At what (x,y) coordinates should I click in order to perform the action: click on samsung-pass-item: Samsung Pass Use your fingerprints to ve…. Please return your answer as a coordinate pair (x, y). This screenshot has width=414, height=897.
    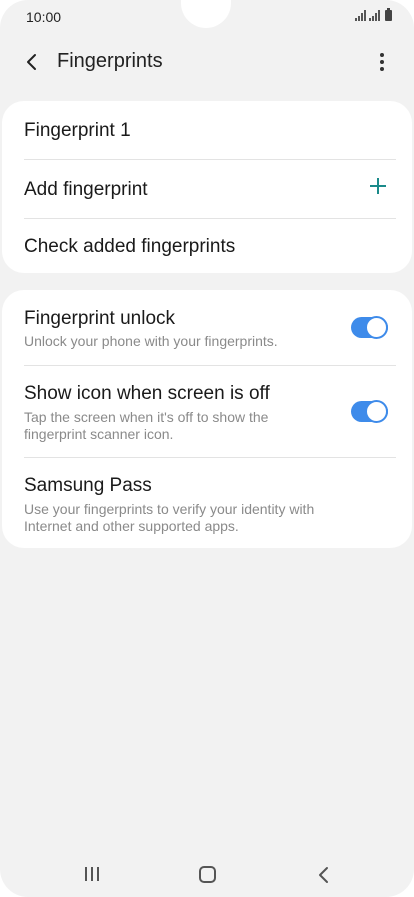
    Looking at the image, I should click on (210, 502).